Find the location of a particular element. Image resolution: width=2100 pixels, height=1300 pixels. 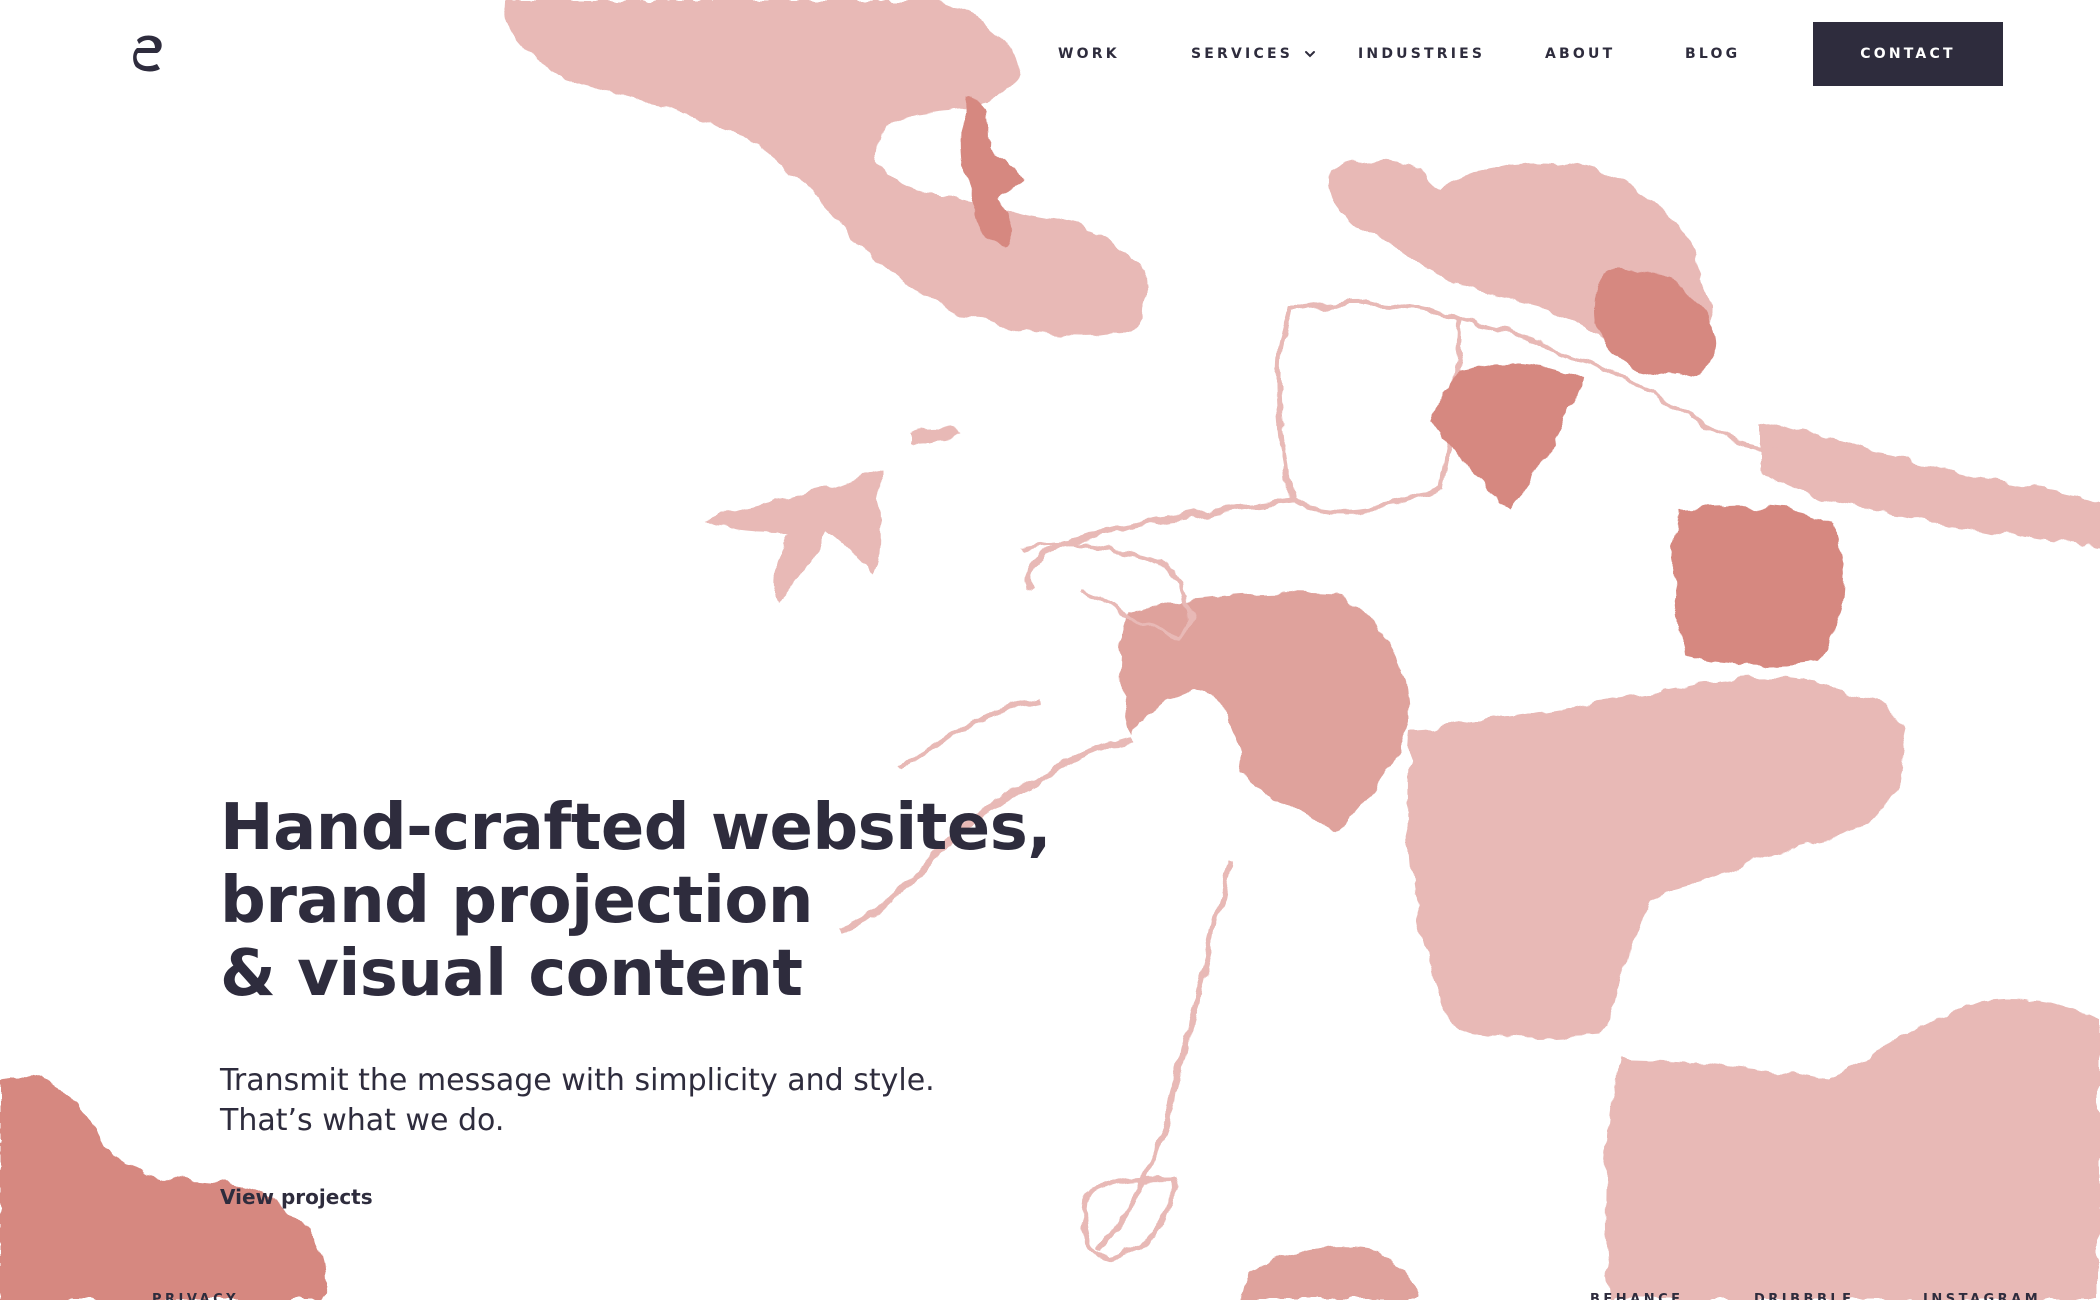

nav-item-work: WORK is located at coordinates (1089, 54).